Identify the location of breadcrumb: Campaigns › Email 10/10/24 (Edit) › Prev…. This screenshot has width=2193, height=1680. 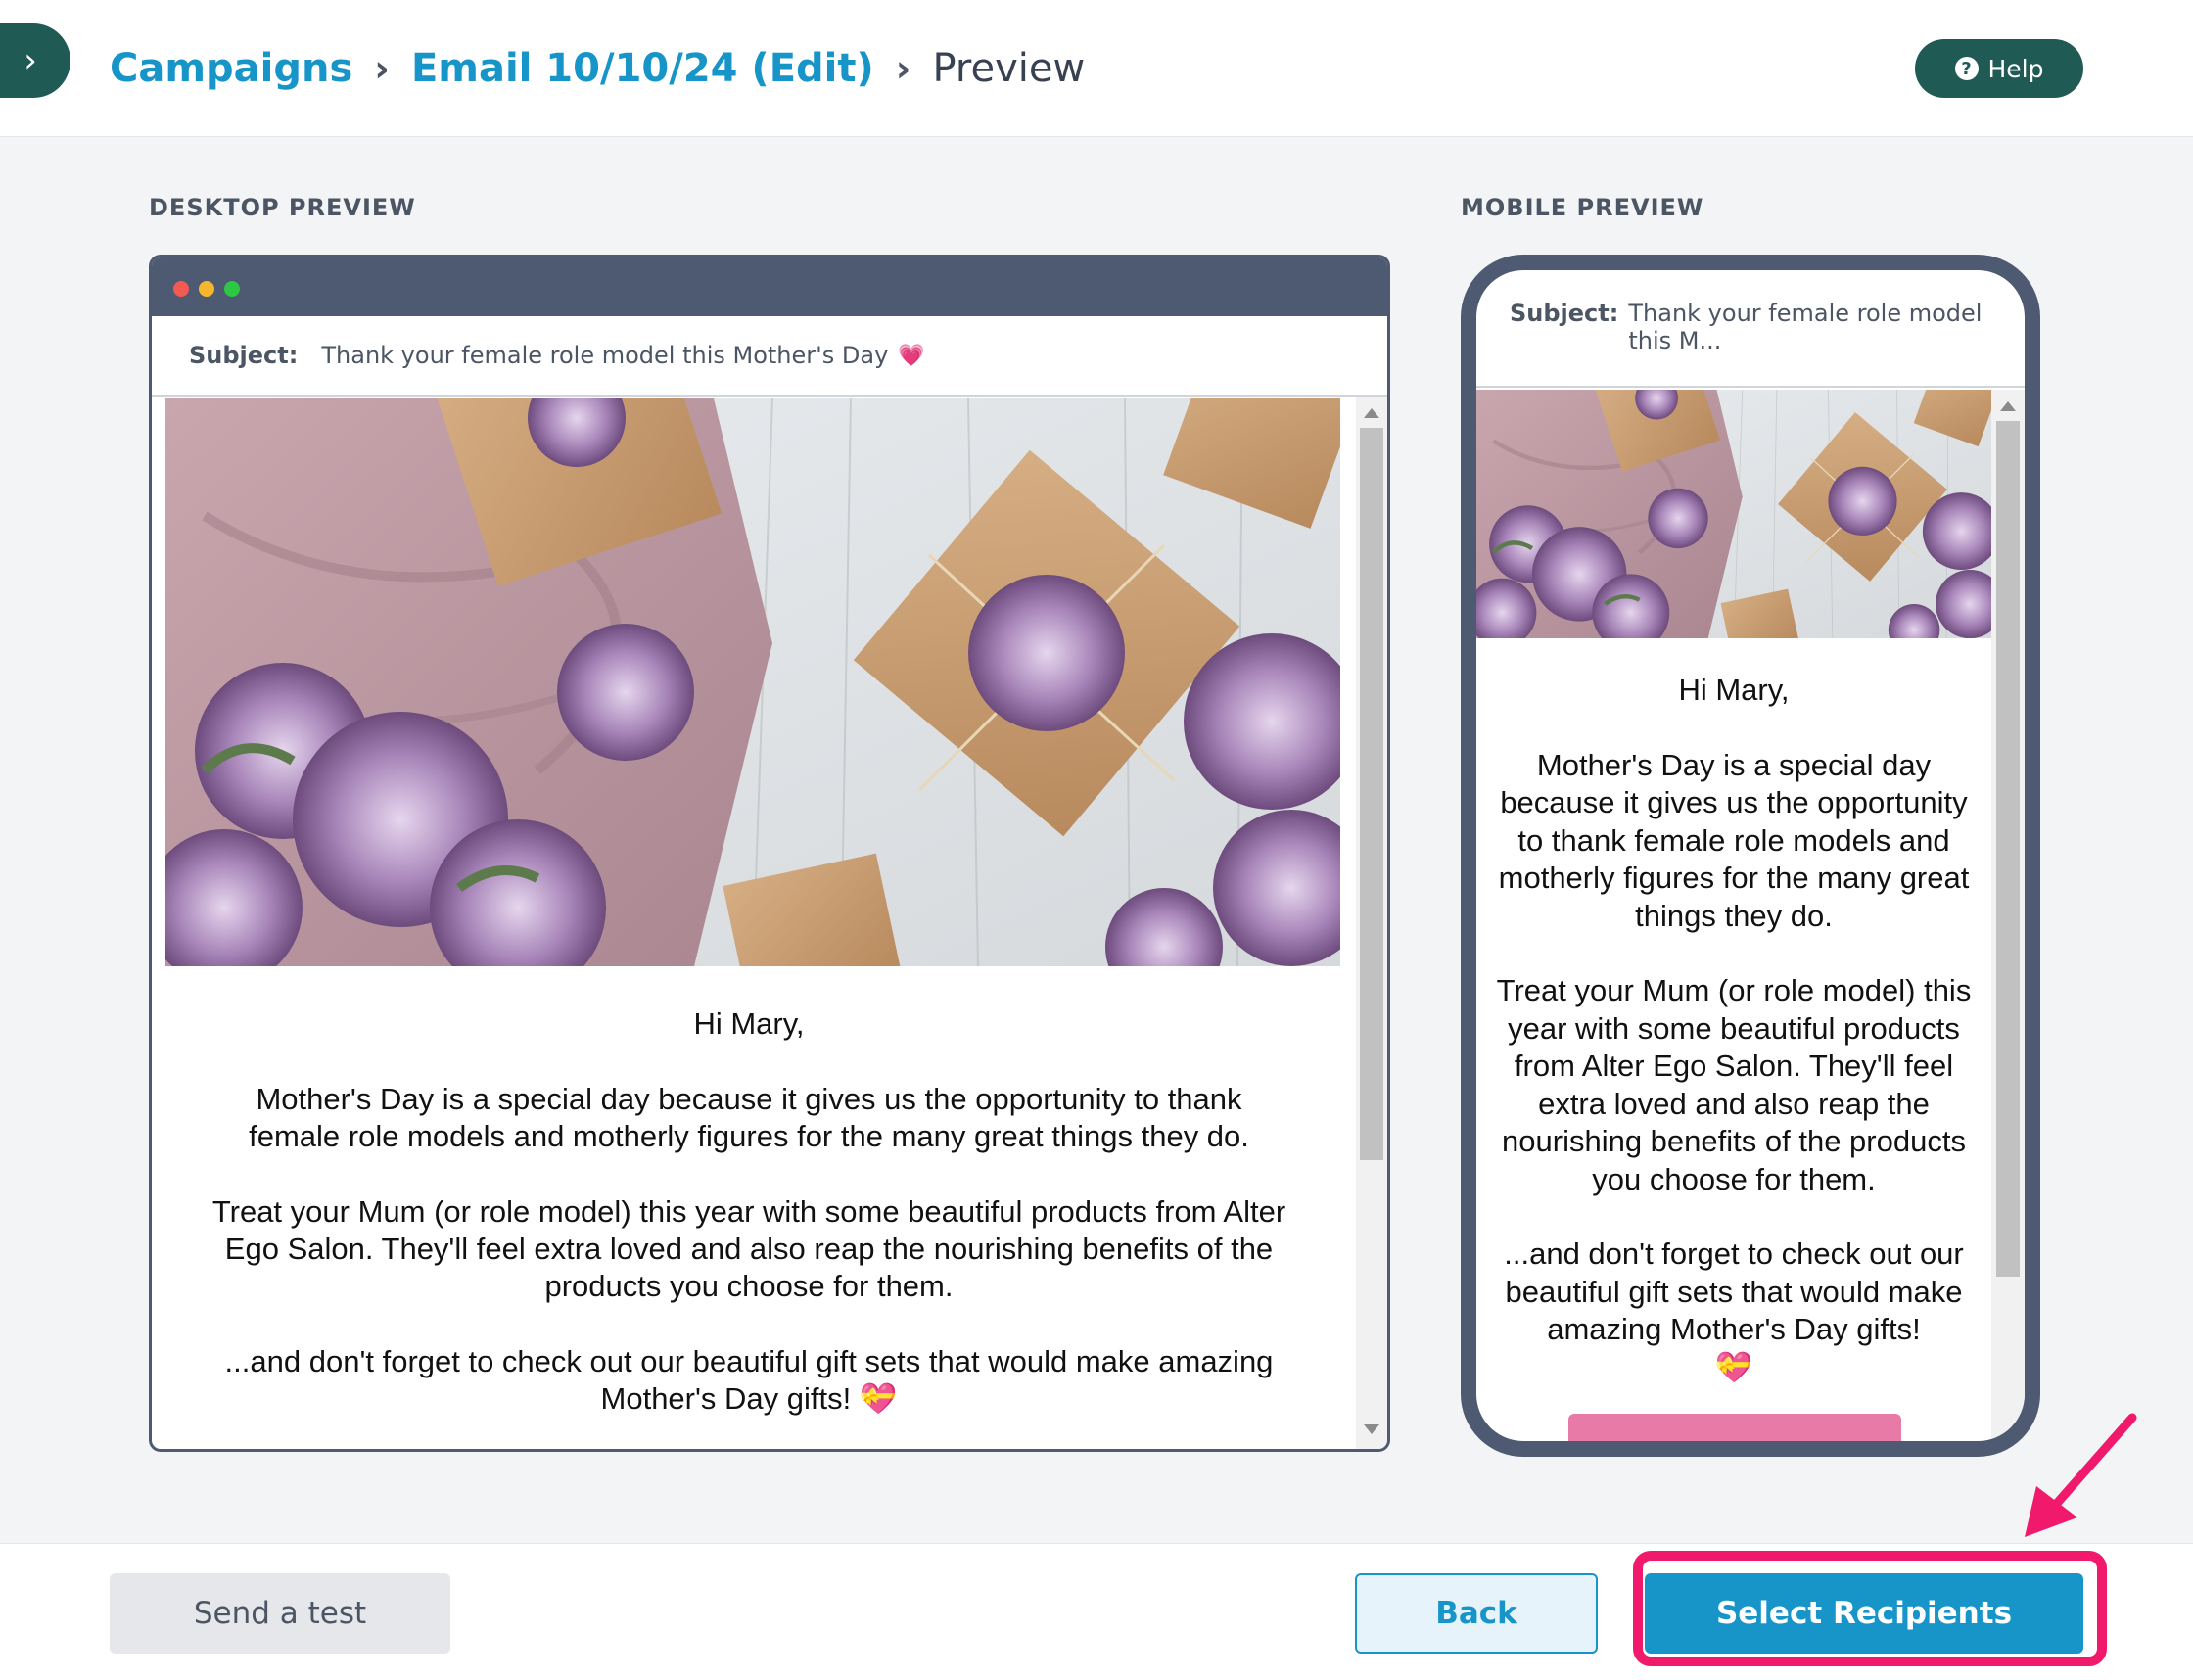
(597, 68).